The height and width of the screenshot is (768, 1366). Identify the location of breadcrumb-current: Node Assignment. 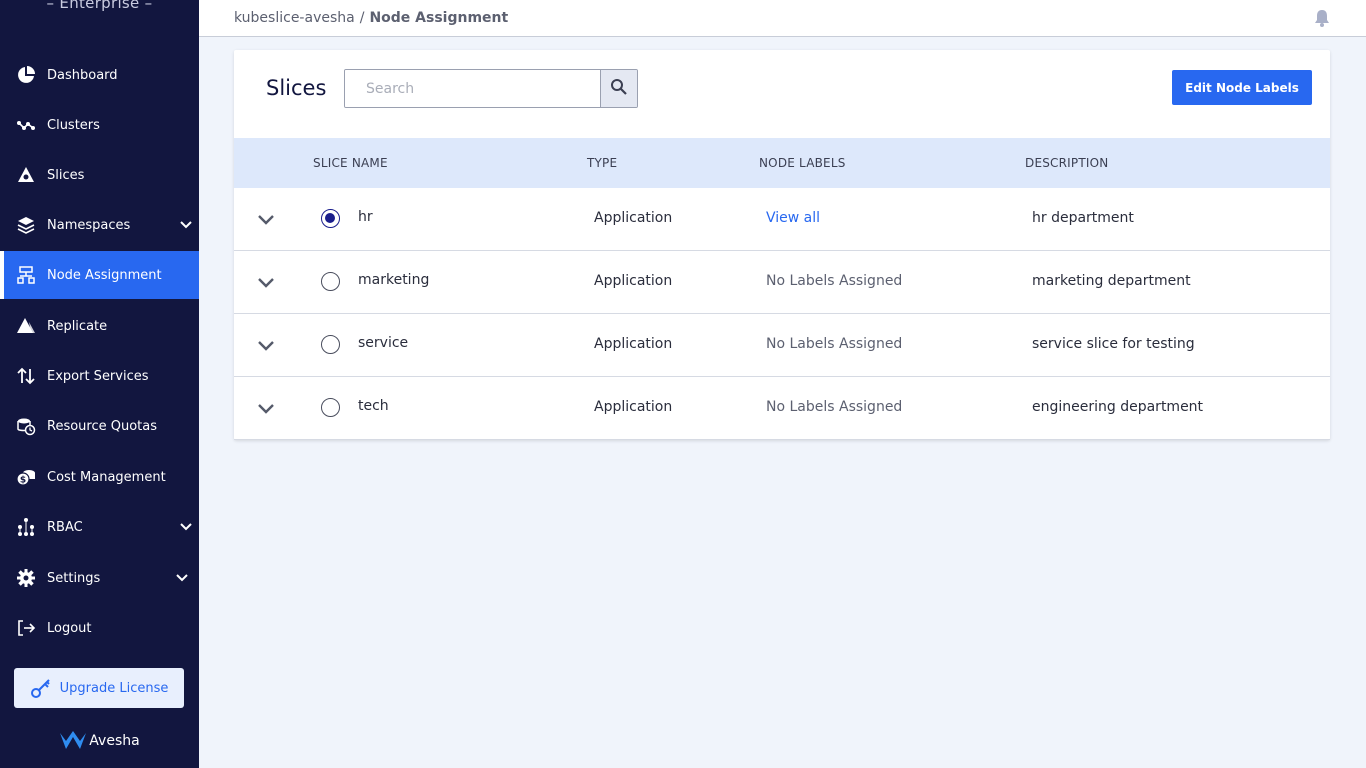
(439, 18).